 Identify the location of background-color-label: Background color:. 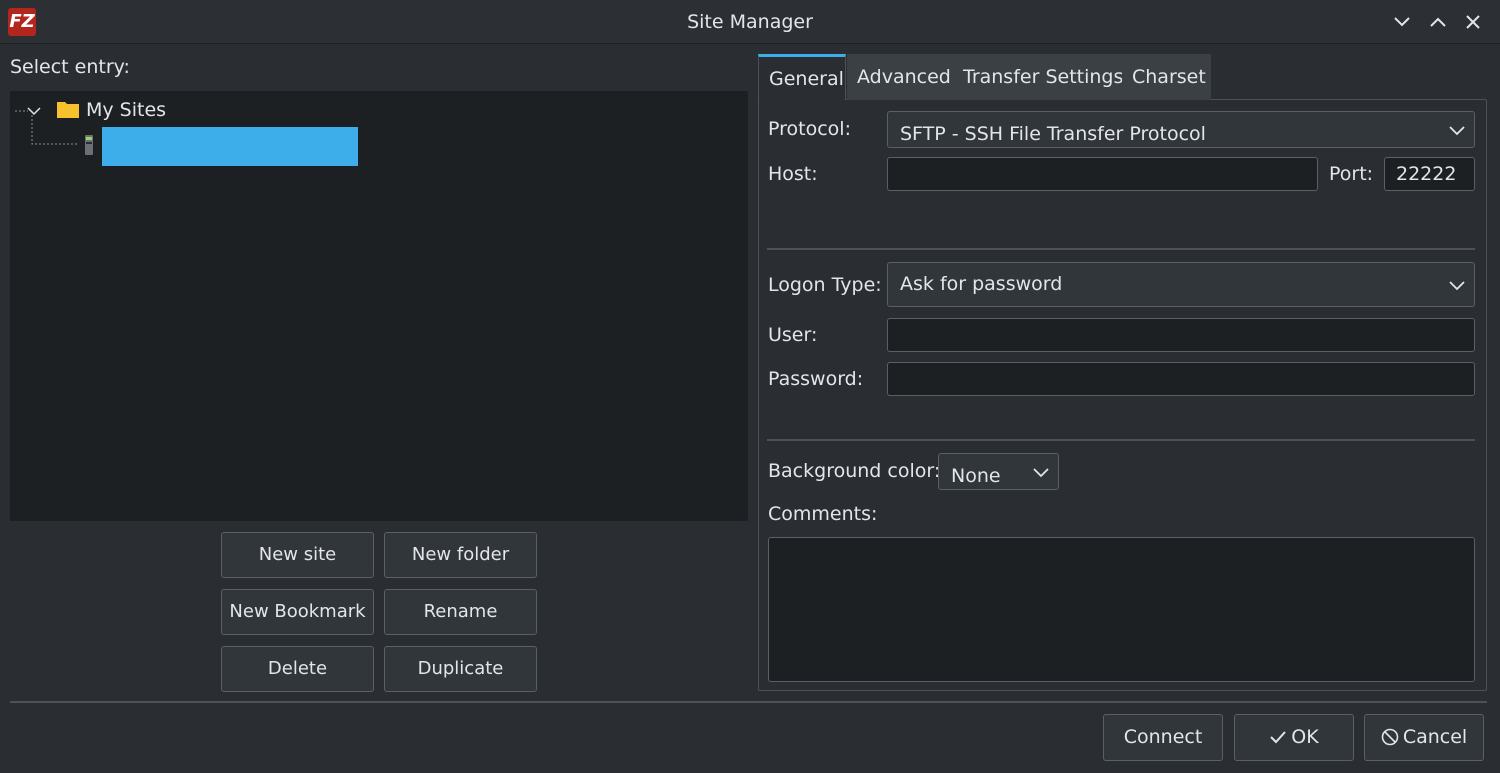
(854, 471).